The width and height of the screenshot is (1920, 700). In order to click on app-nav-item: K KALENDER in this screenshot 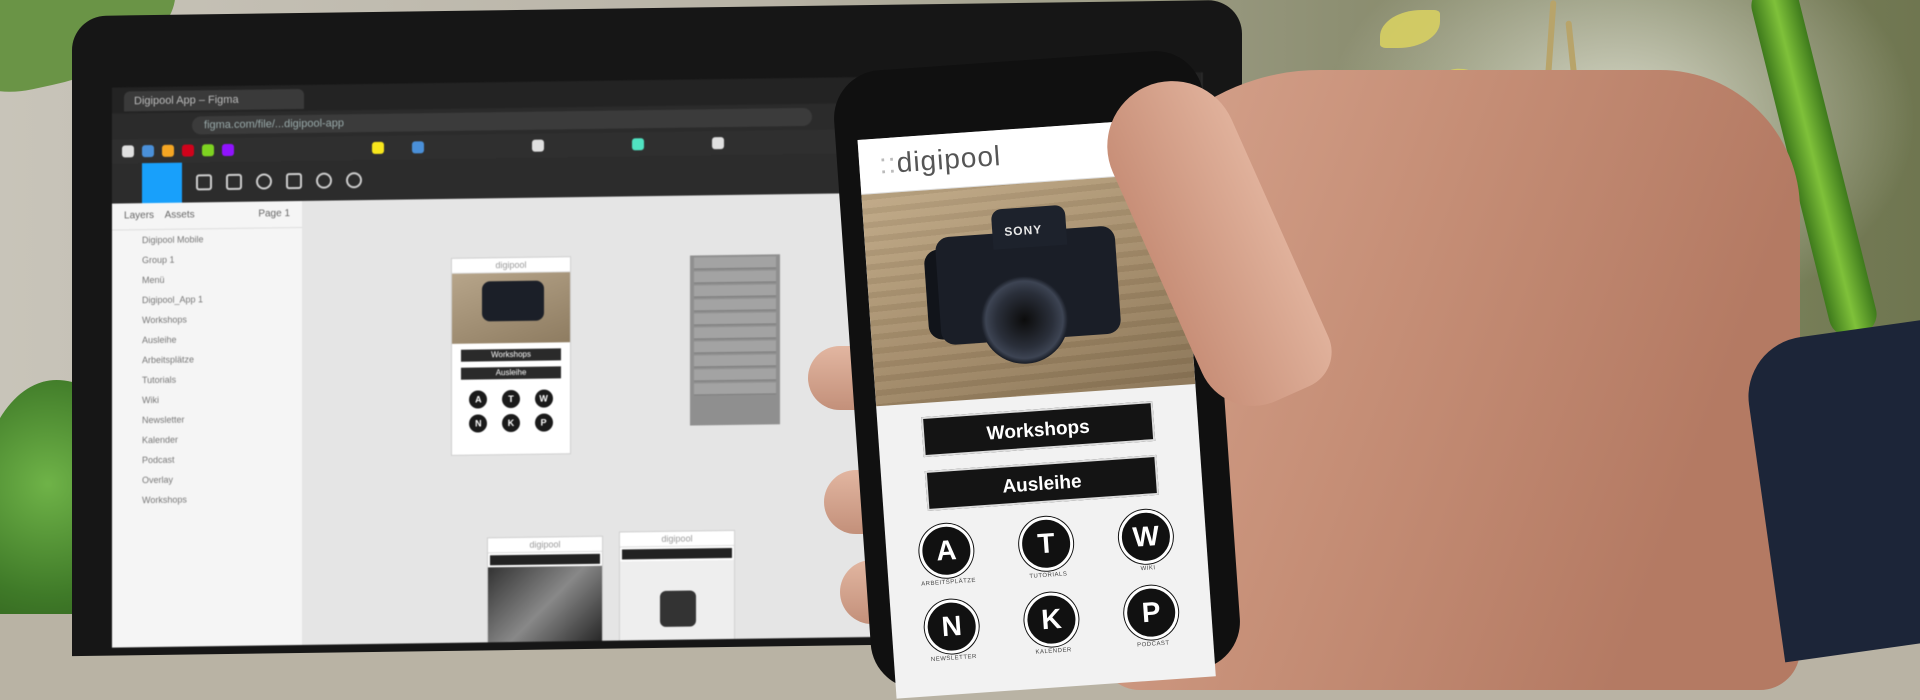, I will do `click(1052, 623)`.